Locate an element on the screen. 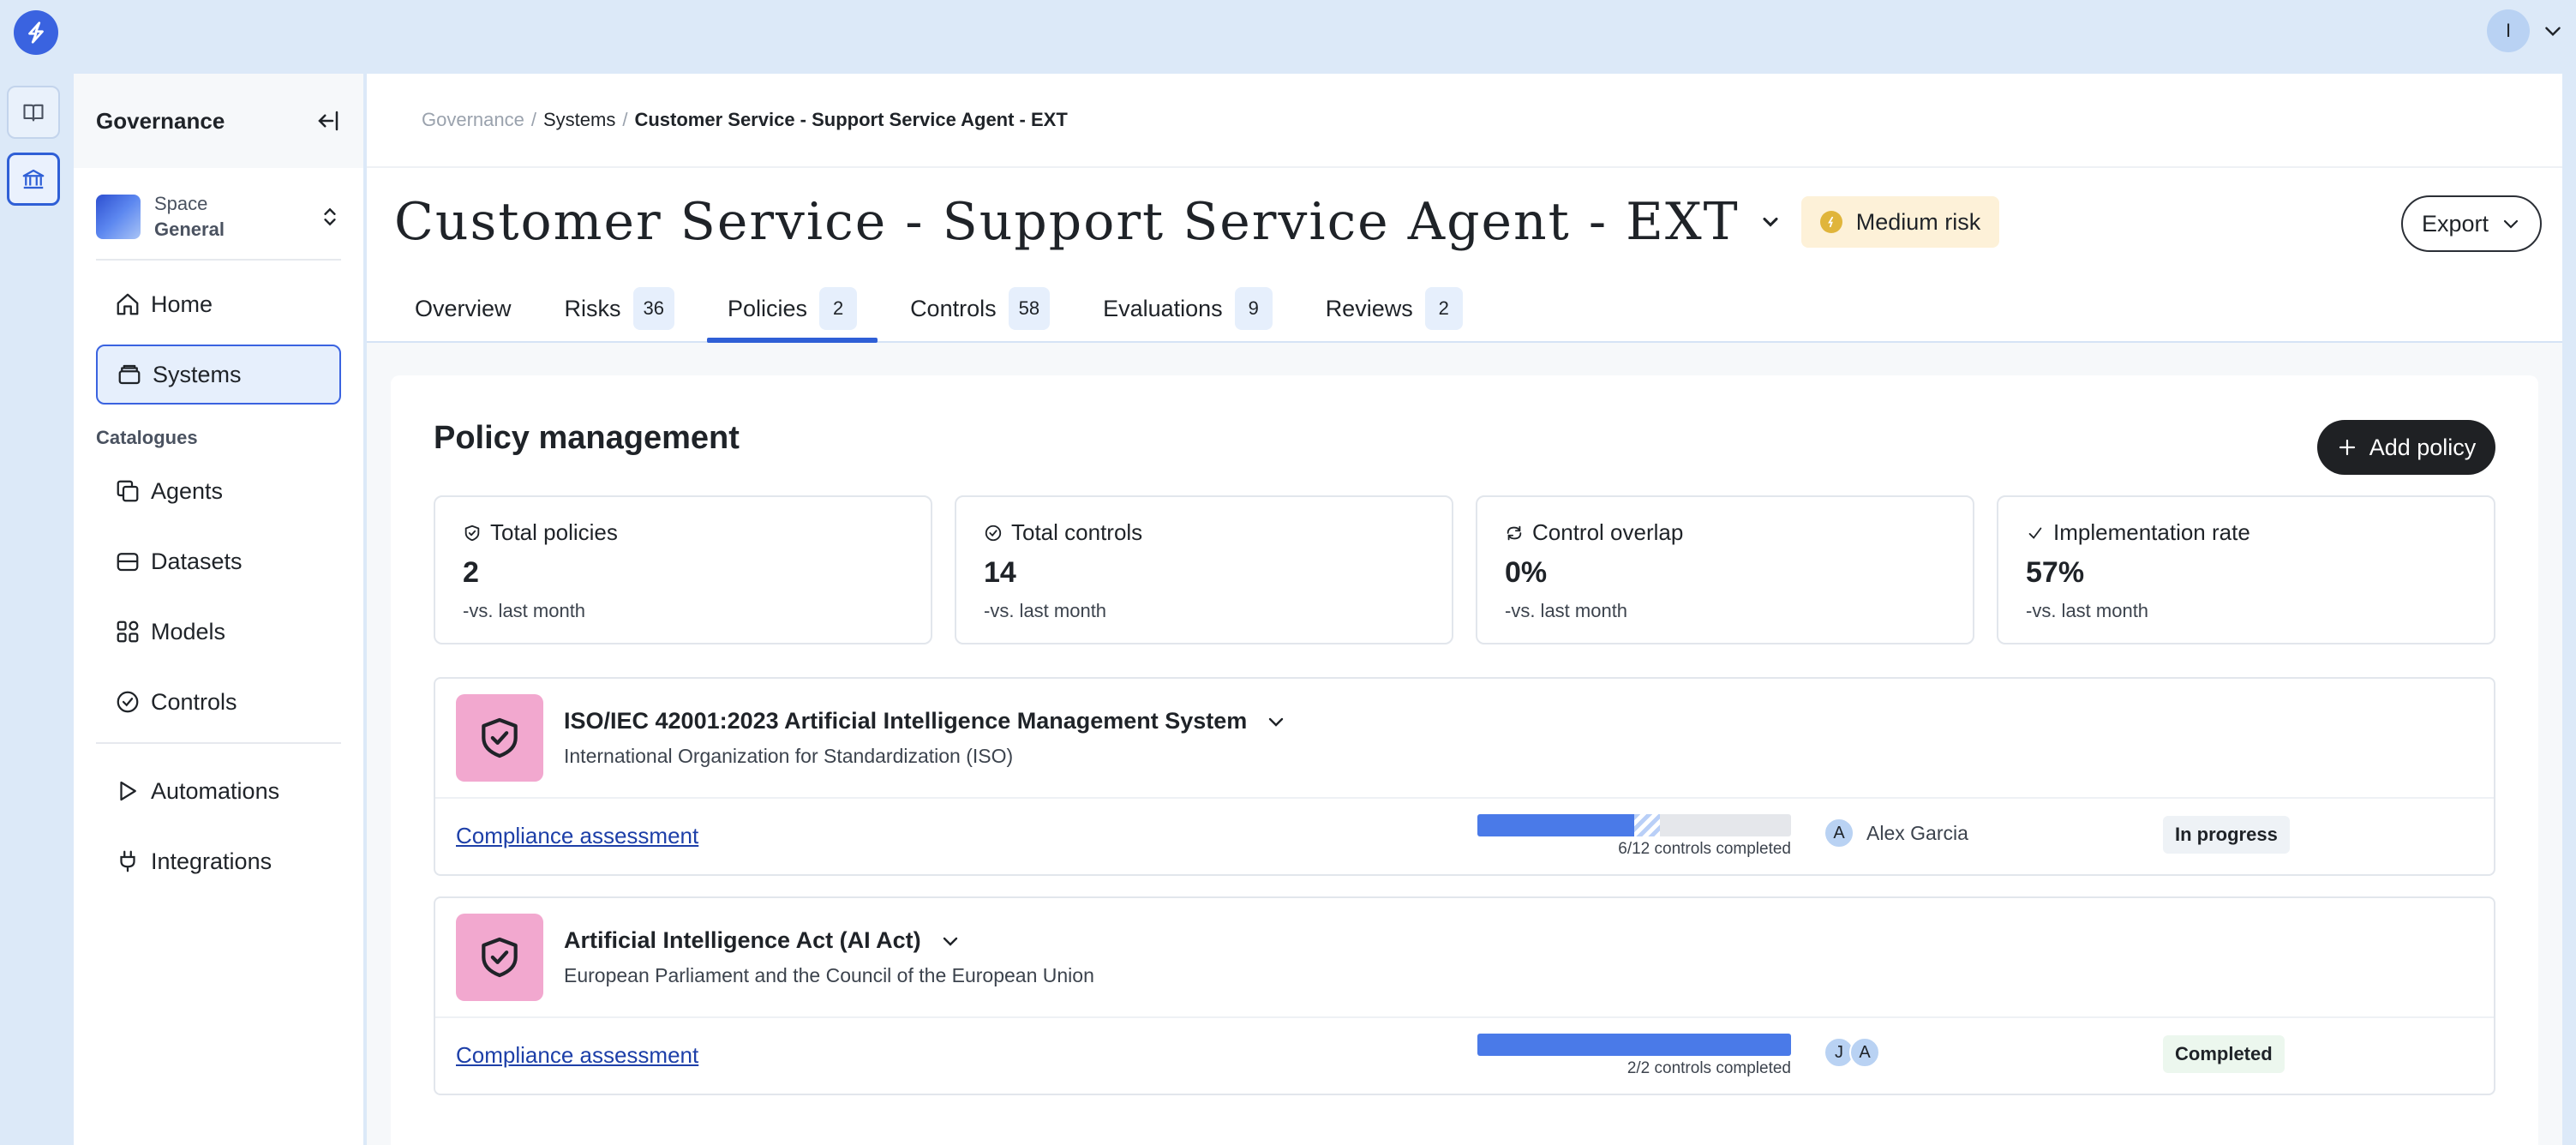 This screenshot has height=1145, width=2576. tab-evaluations: Evaluations 9 is located at coordinates (1187, 308).